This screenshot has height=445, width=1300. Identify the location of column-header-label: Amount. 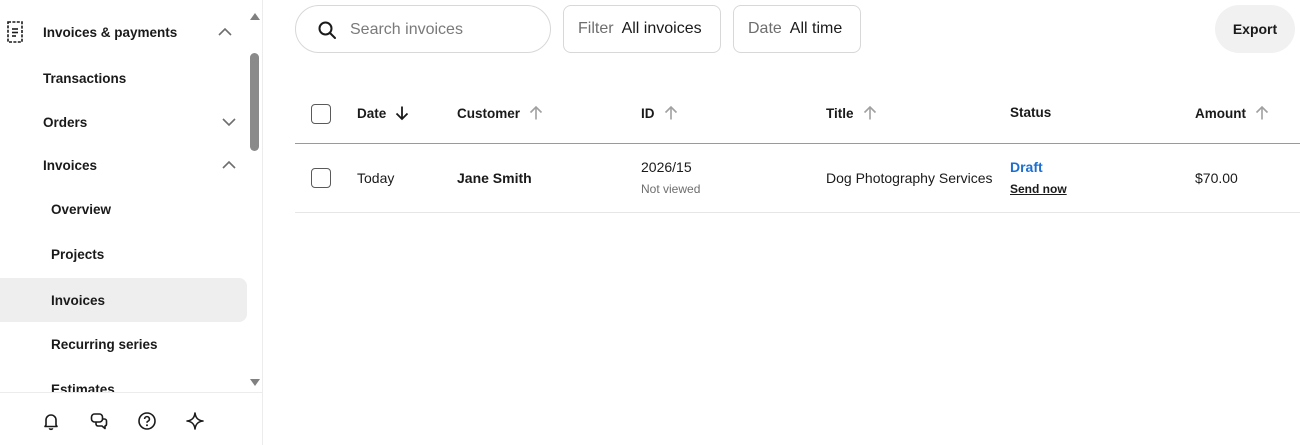
(1220, 113).